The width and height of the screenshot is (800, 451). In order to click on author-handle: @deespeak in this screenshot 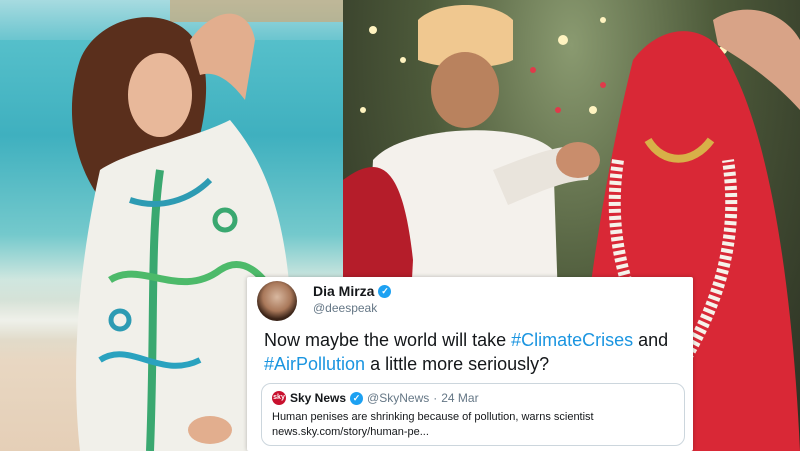, I will do `click(345, 308)`.